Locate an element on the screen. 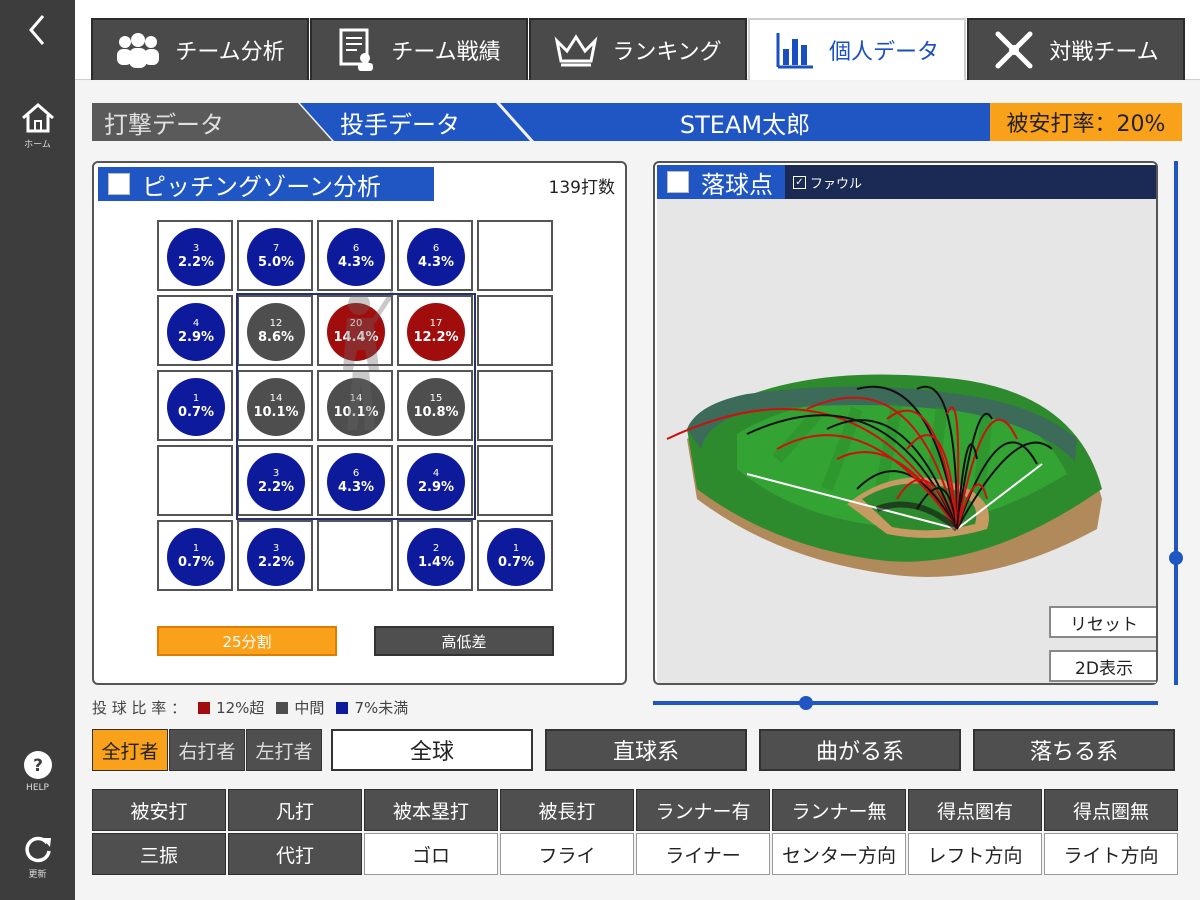  zone-cell: 17 12.2% is located at coordinates (435, 330).